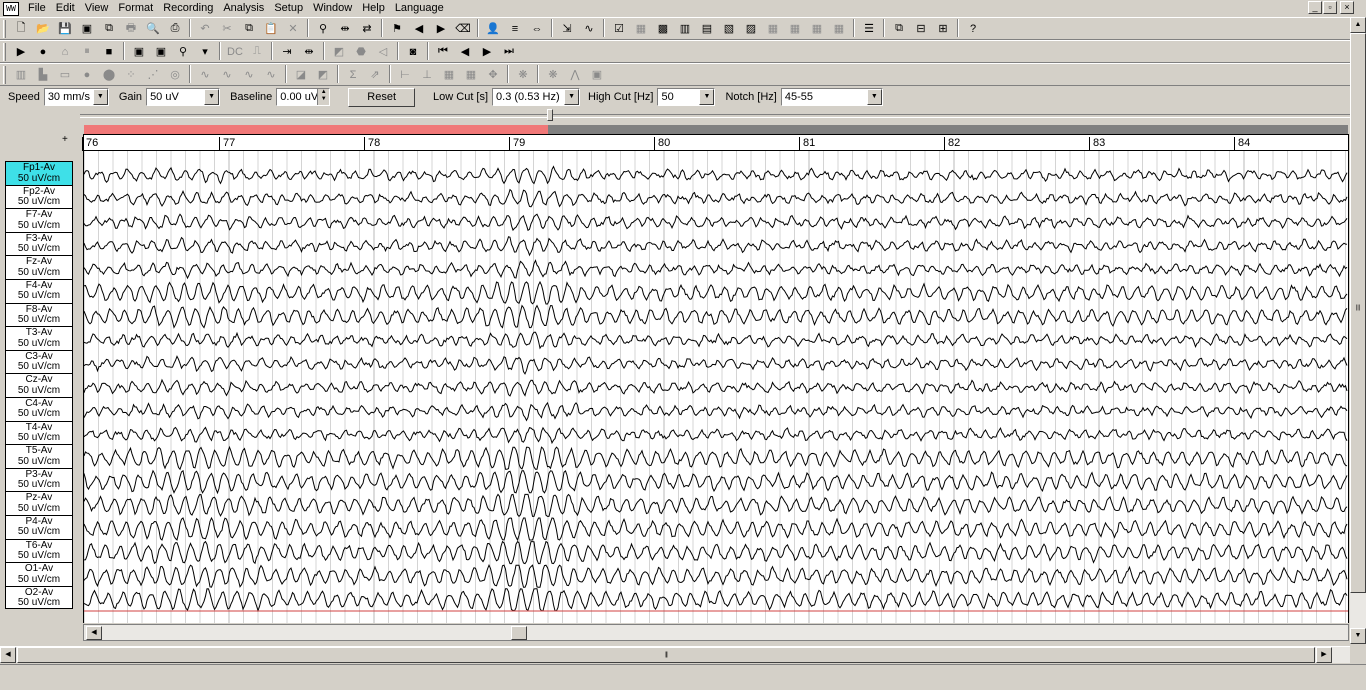 The width and height of the screenshot is (1366, 690). Describe the element at coordinates (257, 52) in the screenshot. I see `calibrate-icon: ⎍` at that location.